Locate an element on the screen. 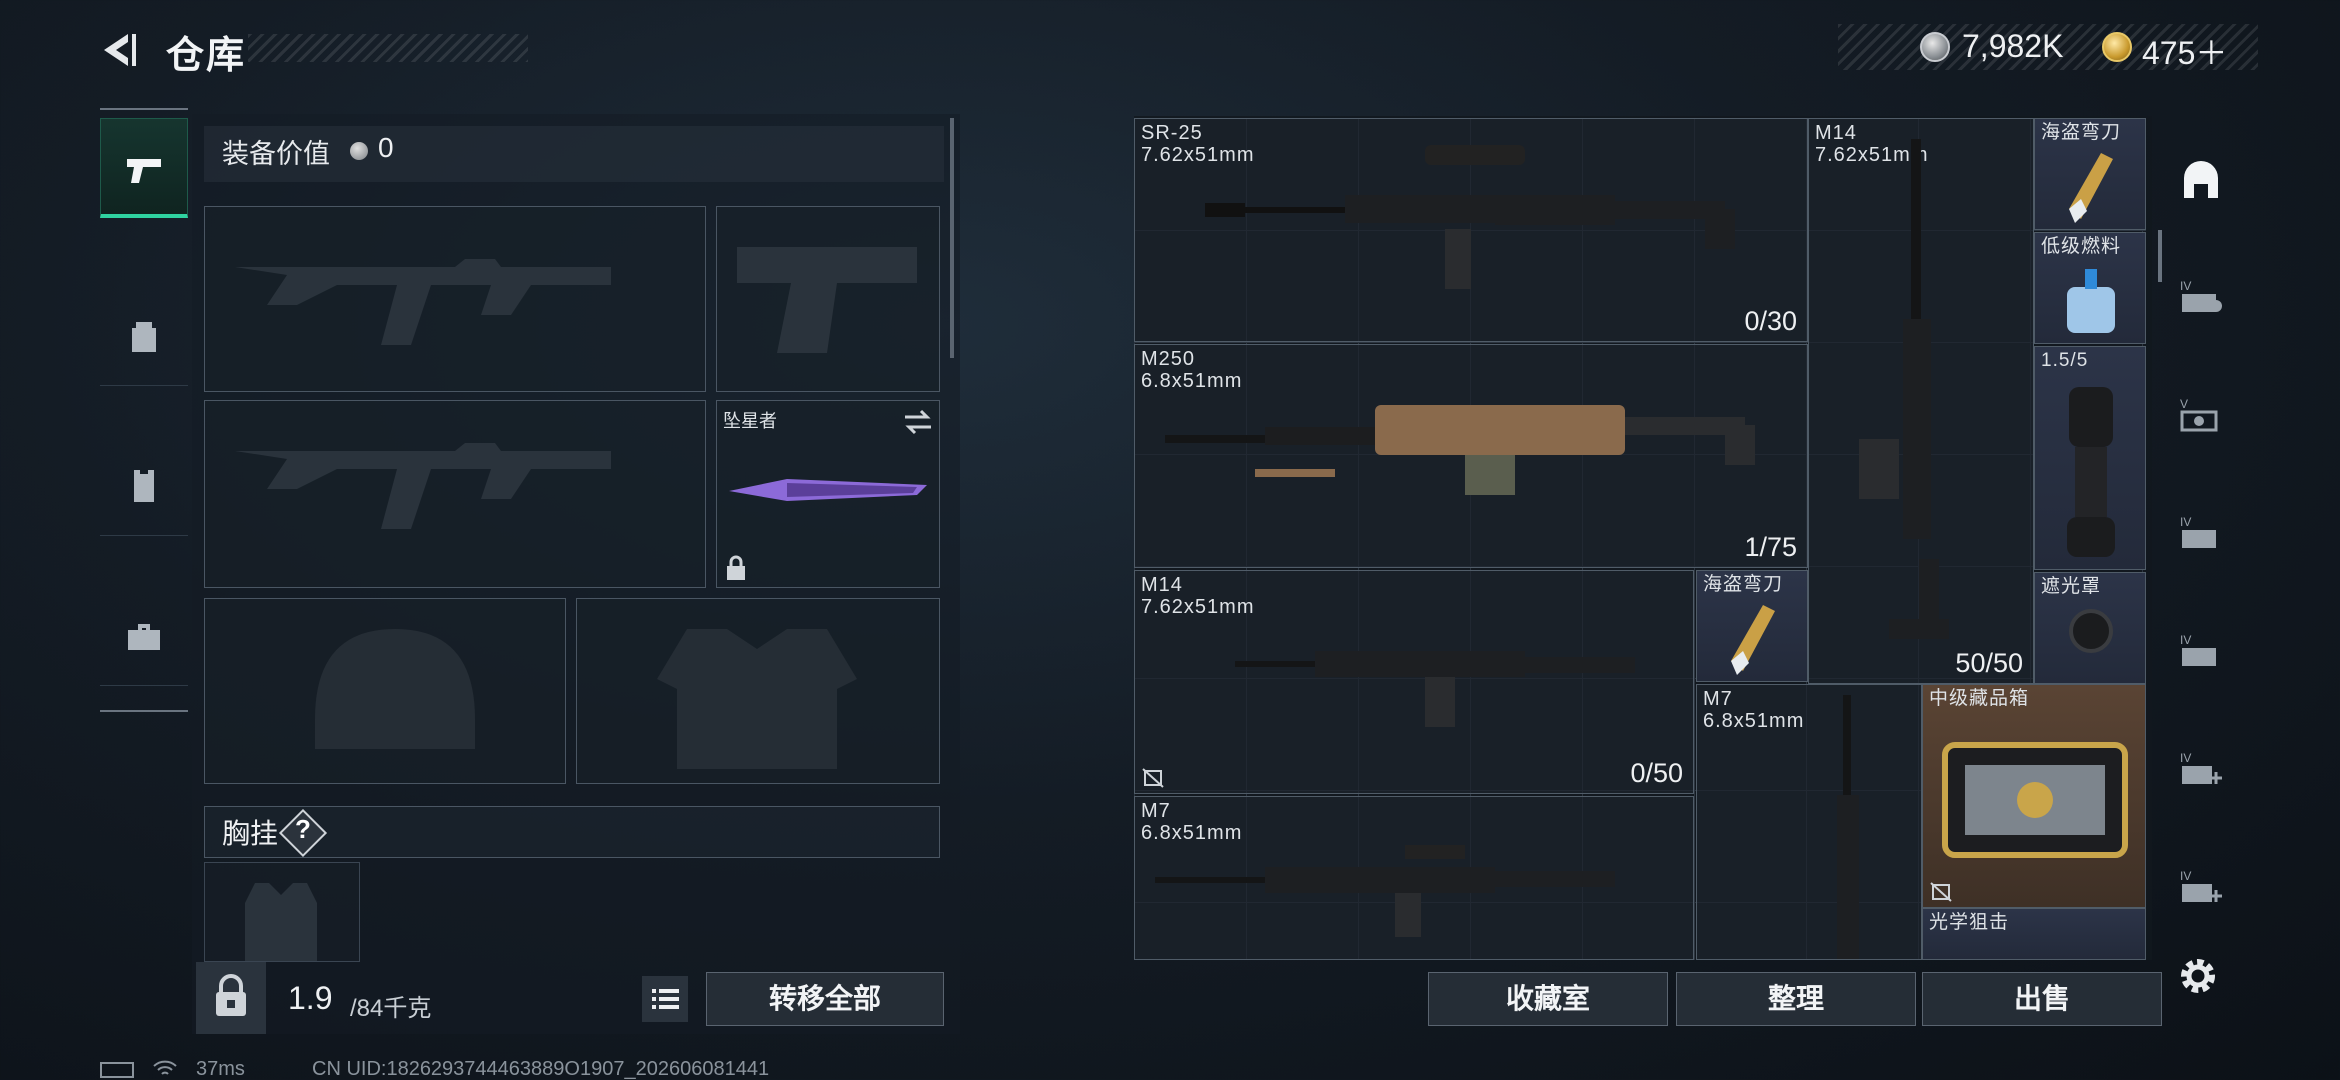 The height and width of the screenshot is (1080, 2340). briefcase-icon is located at coordinates (144, 637).